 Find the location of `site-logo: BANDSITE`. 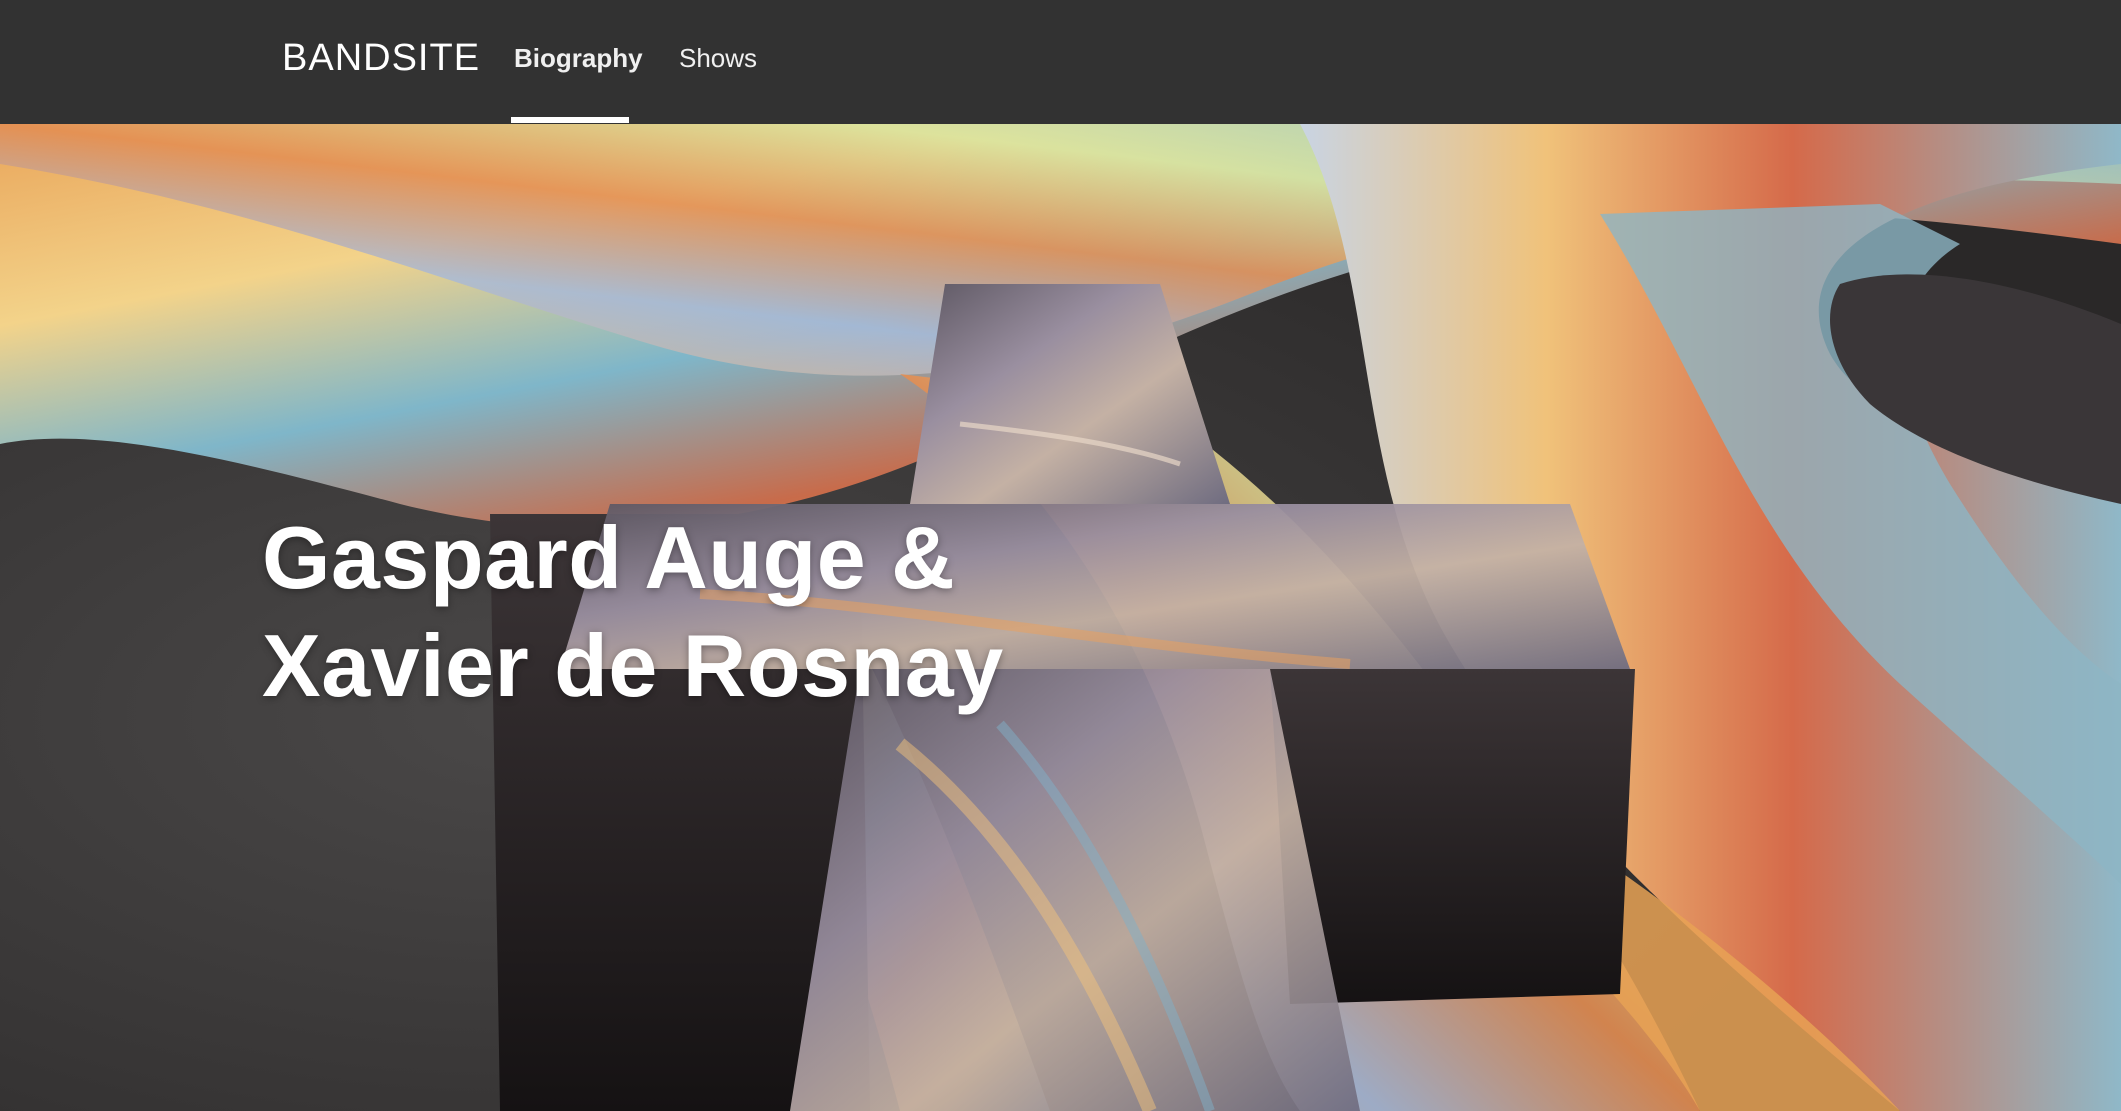

site-logo: BANDSITE is located at coordinates (381, 58).